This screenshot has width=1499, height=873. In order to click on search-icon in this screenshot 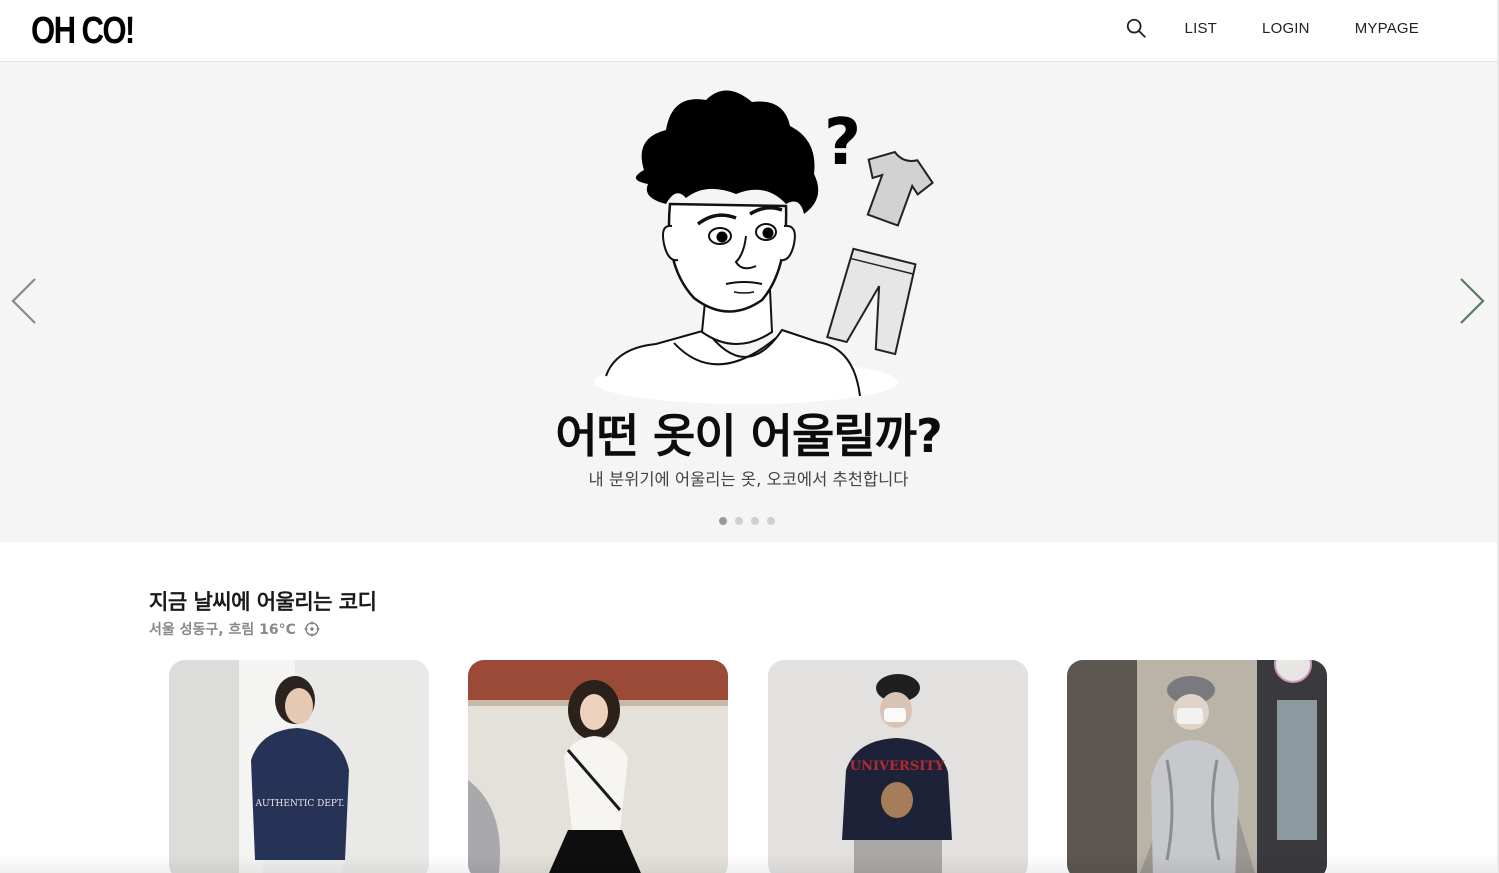, I will do `click(1136, 28)`.